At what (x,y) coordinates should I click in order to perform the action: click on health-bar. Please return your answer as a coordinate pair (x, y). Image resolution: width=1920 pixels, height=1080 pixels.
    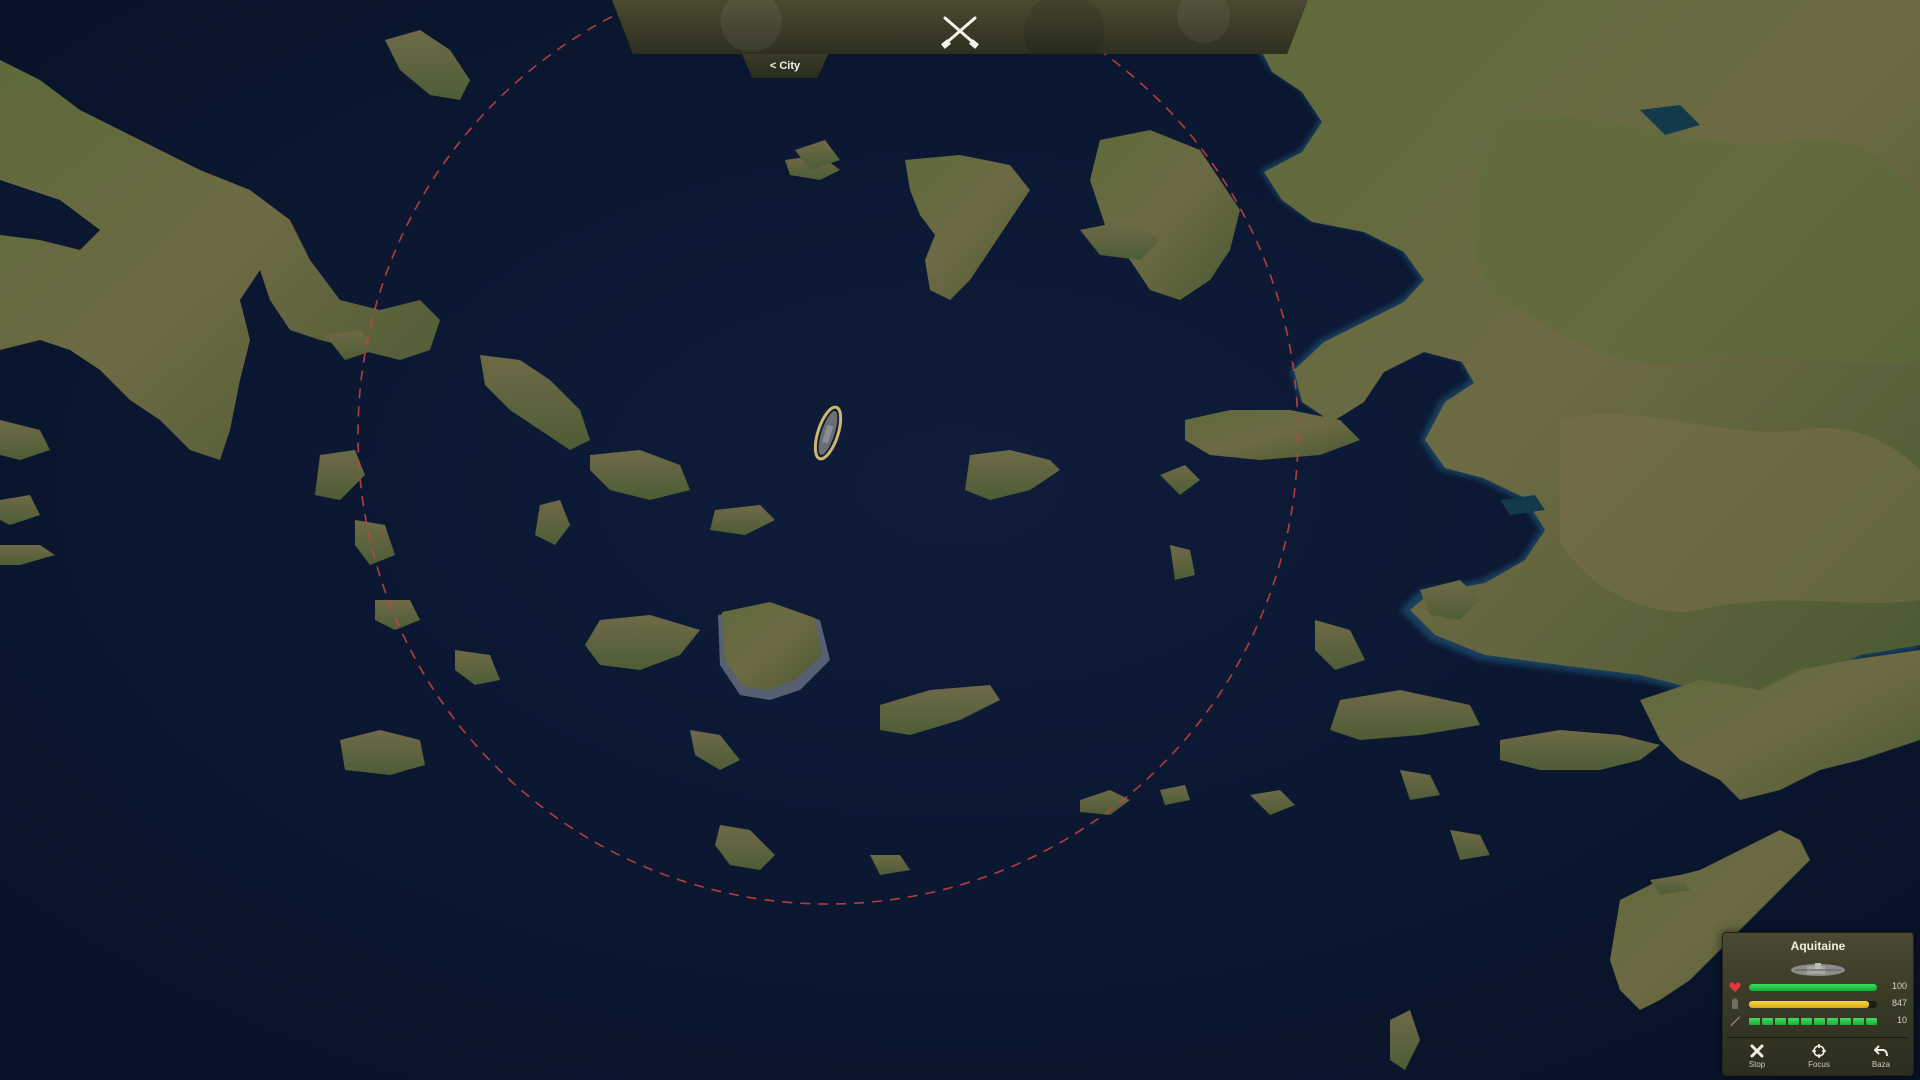
    Looking at the image, I should click on (1813, 987).